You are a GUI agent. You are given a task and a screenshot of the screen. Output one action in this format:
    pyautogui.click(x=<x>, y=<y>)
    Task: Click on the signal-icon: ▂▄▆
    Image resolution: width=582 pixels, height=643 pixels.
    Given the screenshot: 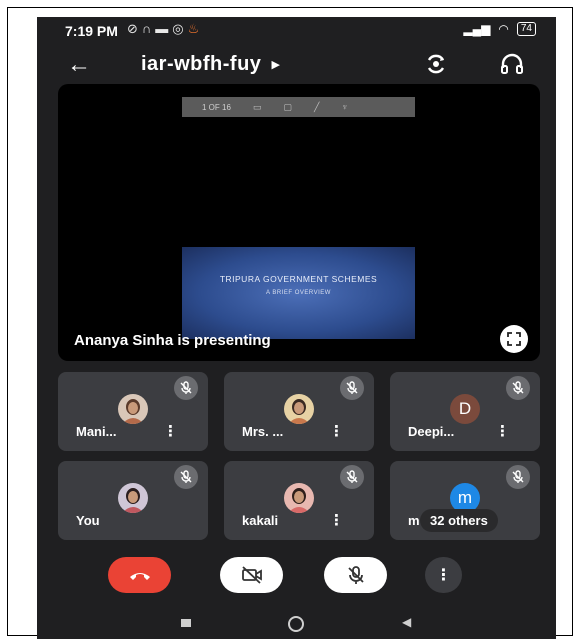 What is the action you would take?
    pyautogui.click(x=477, y=29)
    